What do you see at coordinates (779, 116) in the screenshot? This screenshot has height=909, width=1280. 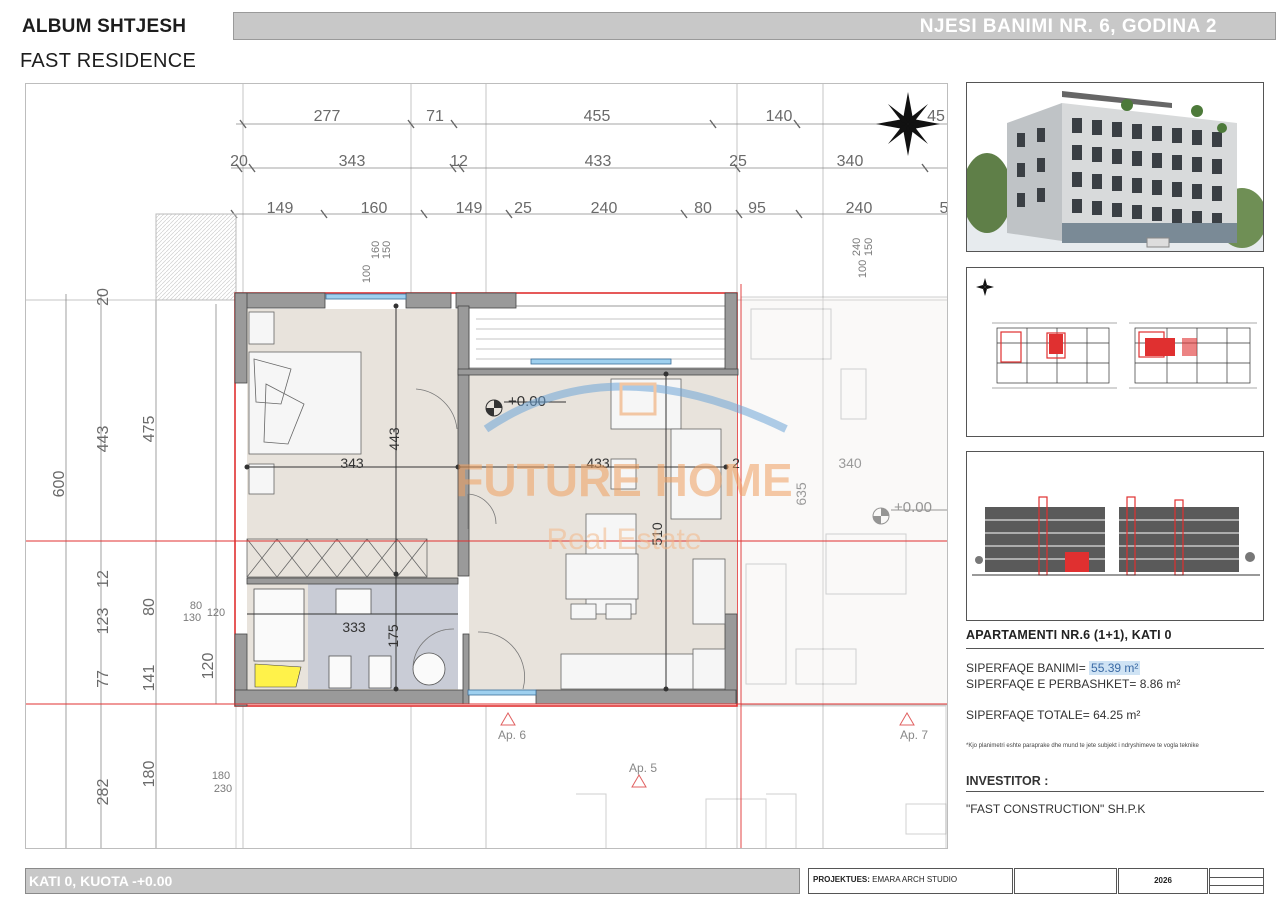 I see `dim-top-4: 140` at bounding box center [779, 116].